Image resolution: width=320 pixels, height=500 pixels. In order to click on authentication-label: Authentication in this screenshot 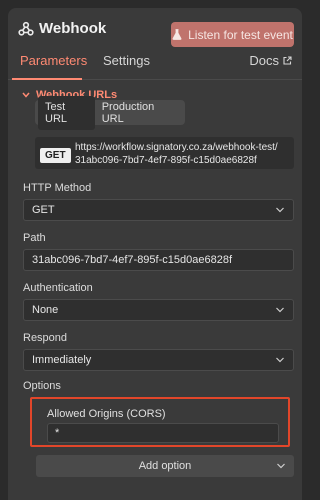, I will do `click(58, 288)`.